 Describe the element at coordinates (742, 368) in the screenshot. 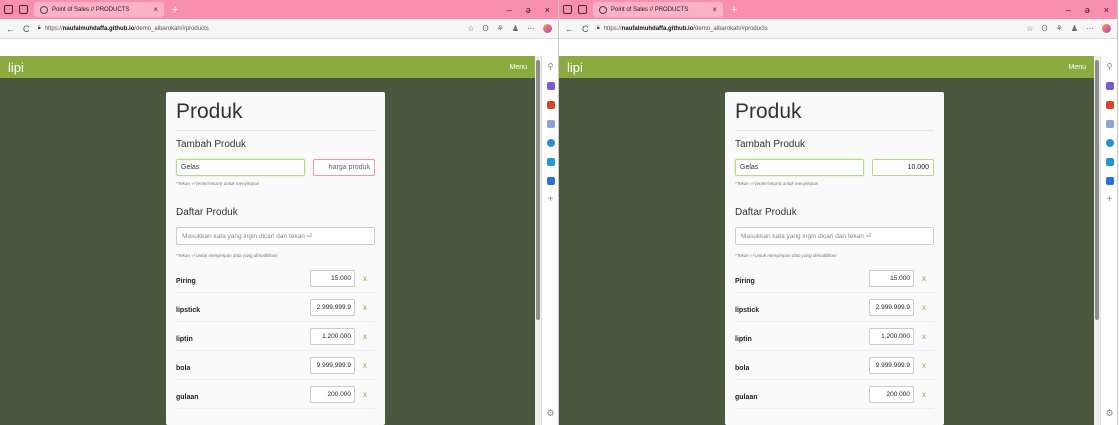

I see `item-name: bola` at that location.